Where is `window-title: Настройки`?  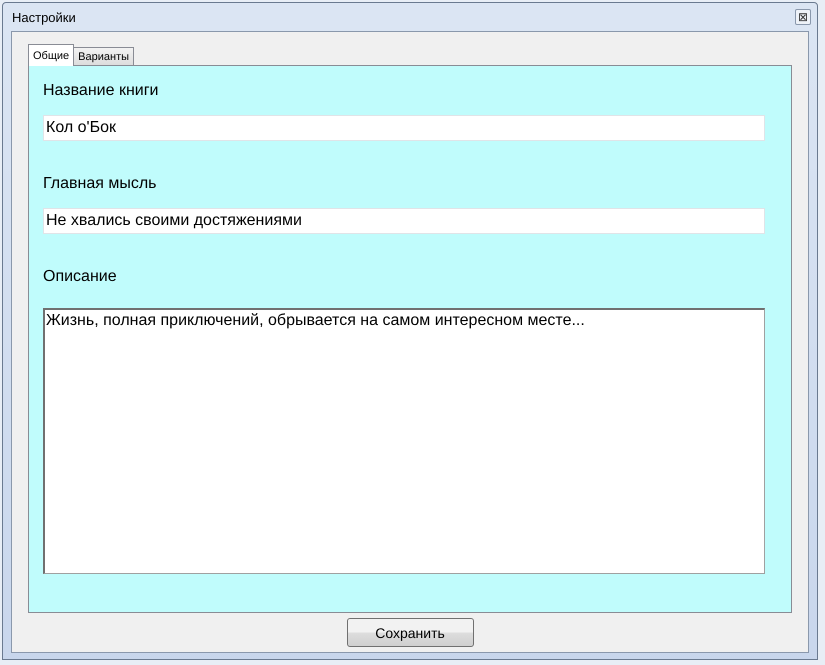
window-title: Настройки is located at coordinates (44, 17).